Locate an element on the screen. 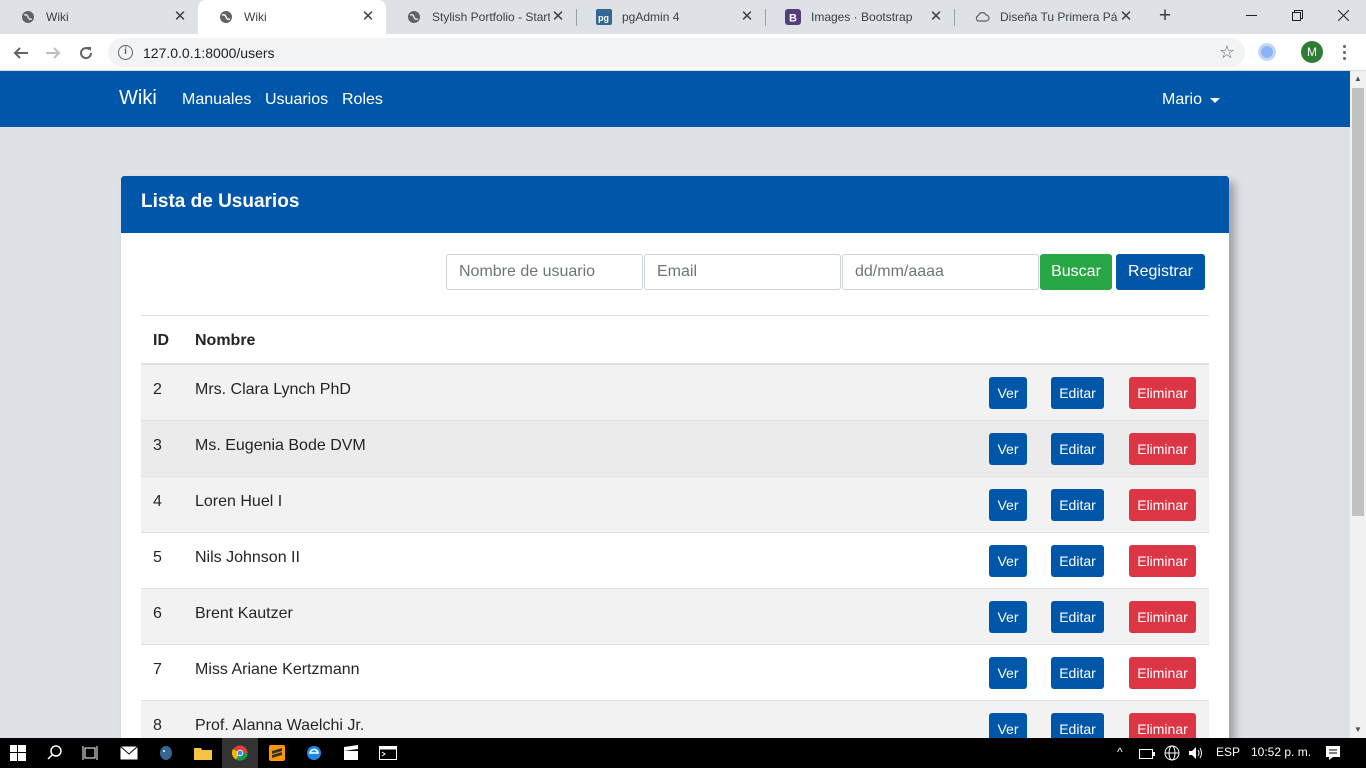 The image size is (1366, 768). address-bar: i 127.0.0.1:8000/users ☆ is located at coordinates (676, 52).